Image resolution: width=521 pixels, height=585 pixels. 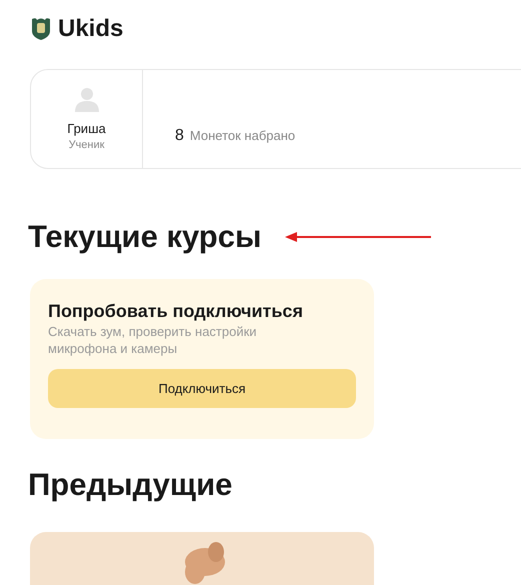 What do you see at coordinates (41, 29) in the screenshot?
I see `shield-logo-icon` at bounding box center [41, 29].